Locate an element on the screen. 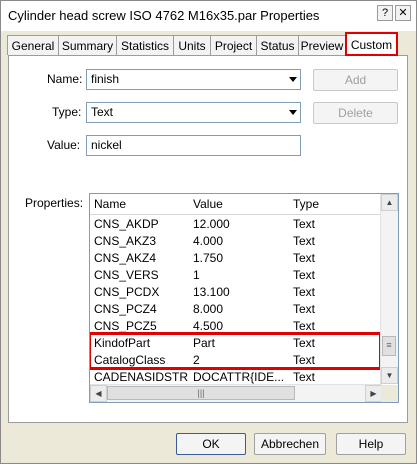 Image resolution: width=417 pixels, height=464 pixels. highlight-frame is located at coordinates (236, 351).